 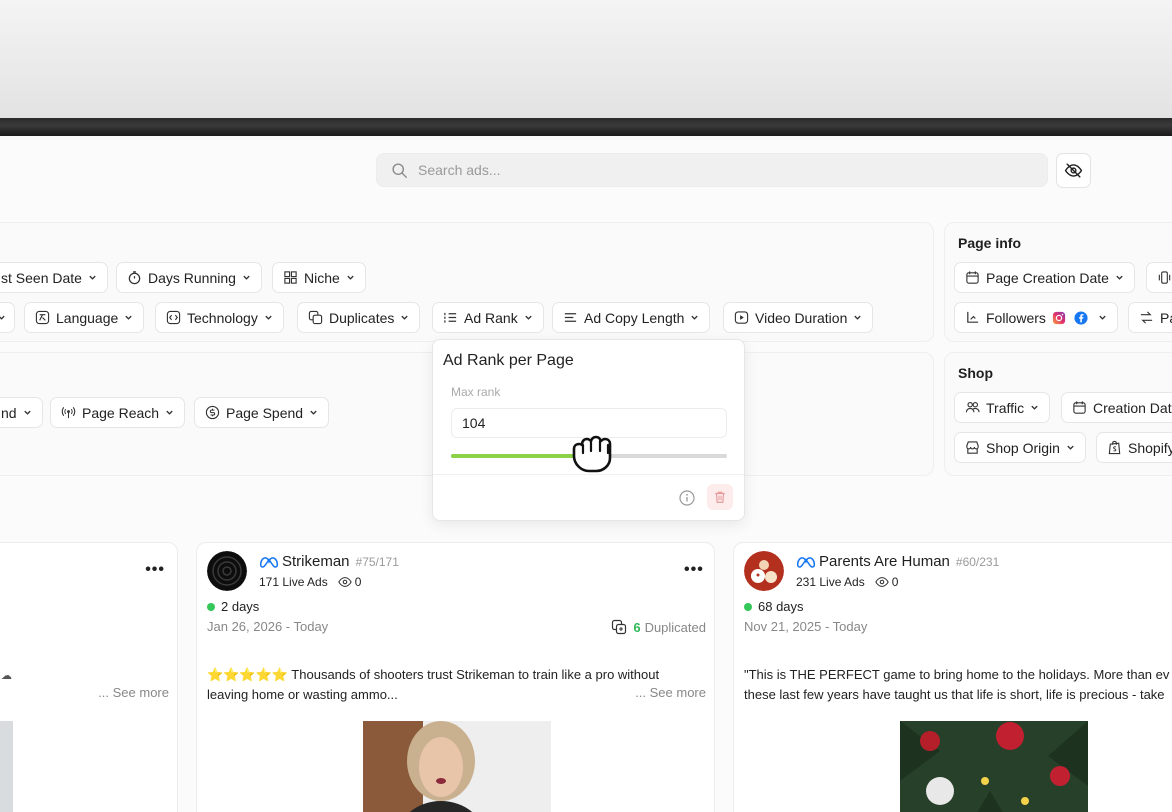 I want to click on language-icon, so click(x=42, y=317).